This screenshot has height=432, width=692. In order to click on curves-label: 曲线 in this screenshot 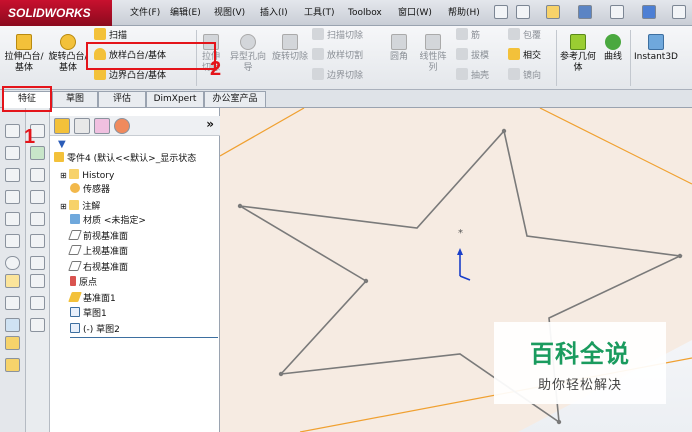, I will do `click(612, 57)`.